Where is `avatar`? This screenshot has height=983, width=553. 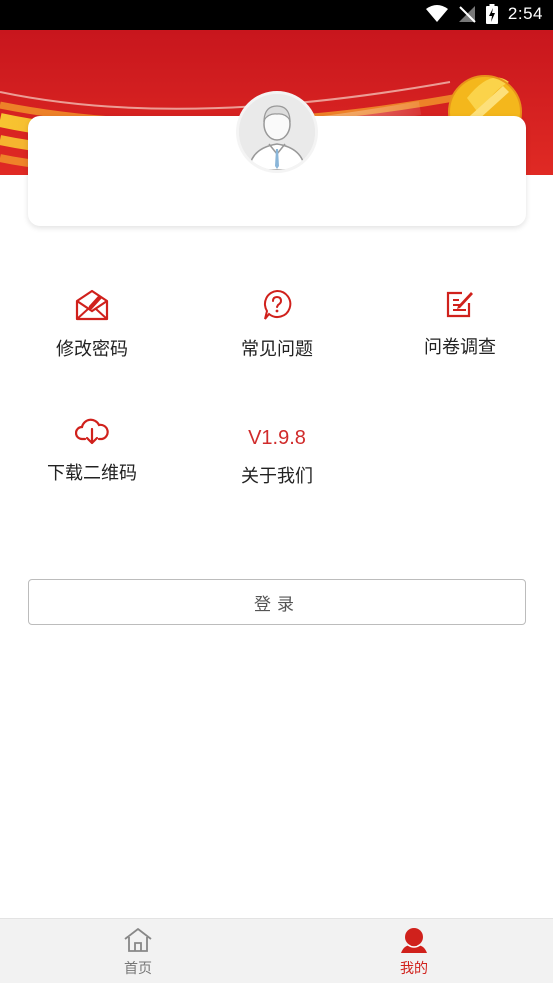 avatar is located at coordinates (277, 132).